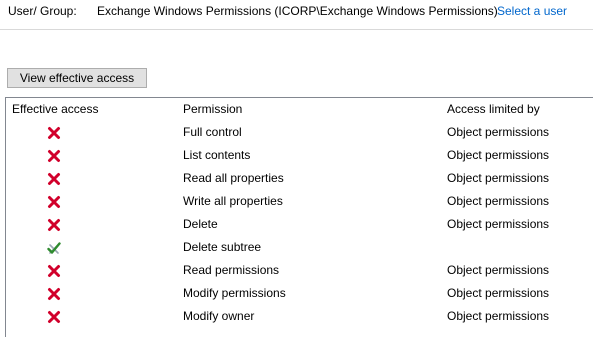 This screenshot has width=593, height=337. What do you see at coordinates (299, 270) in the screenshot?
I see `table-row: Read permissions Object permissions` at bounding box center [299, 270].